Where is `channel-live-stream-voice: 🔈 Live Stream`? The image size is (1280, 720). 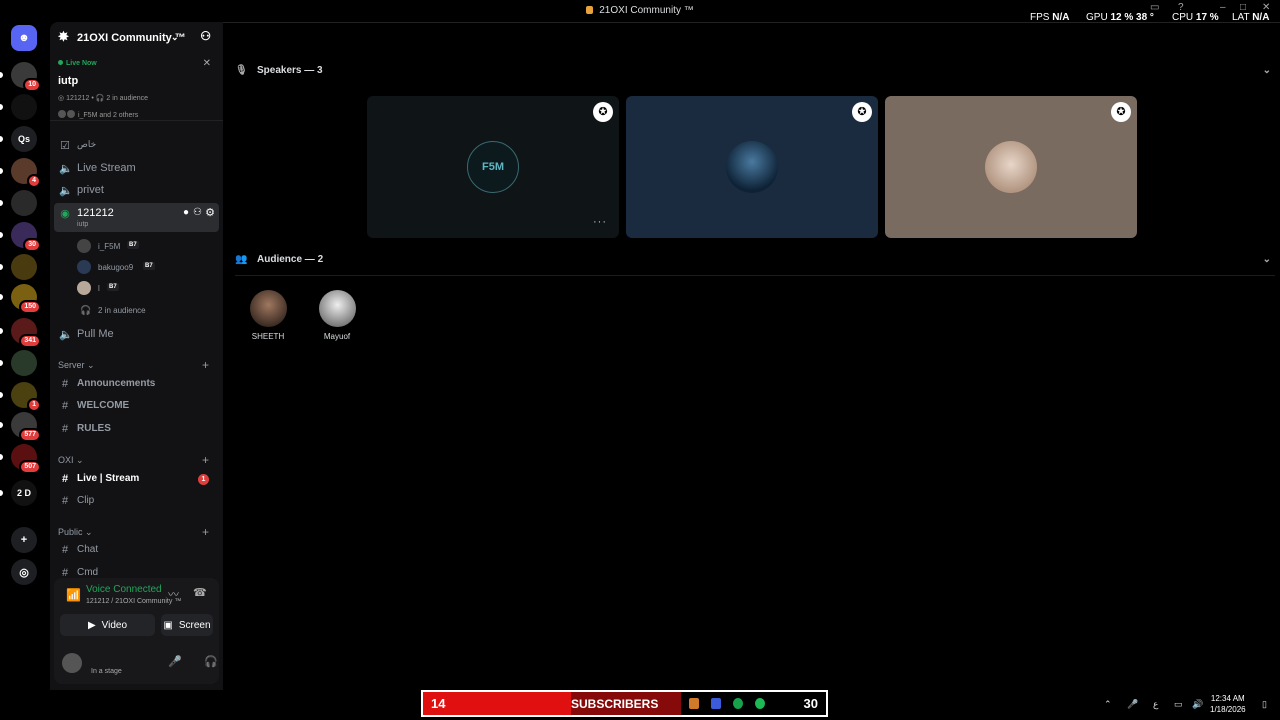 channel-live-stream-voice: 🔈 Live Stream is located at coordinates (136, 168).